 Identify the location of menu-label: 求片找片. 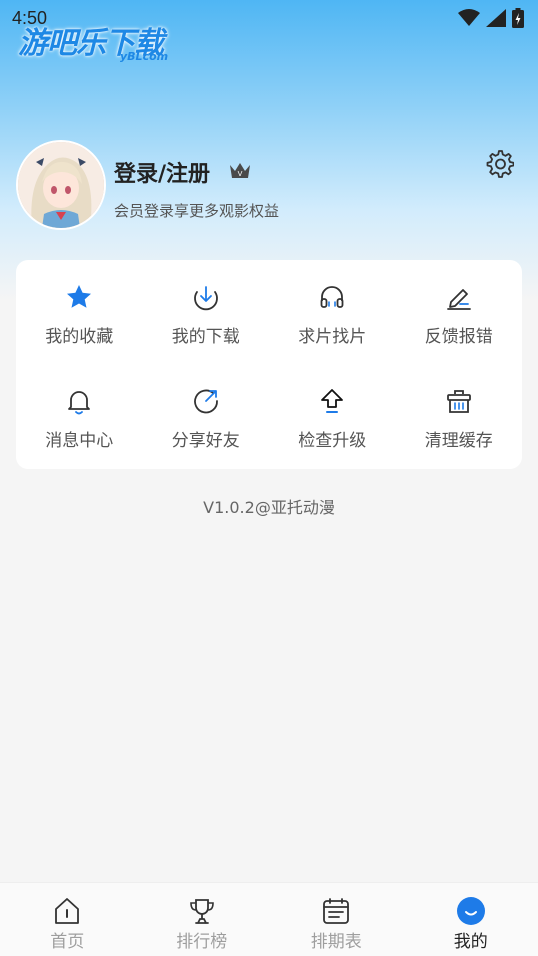
(332, 337).